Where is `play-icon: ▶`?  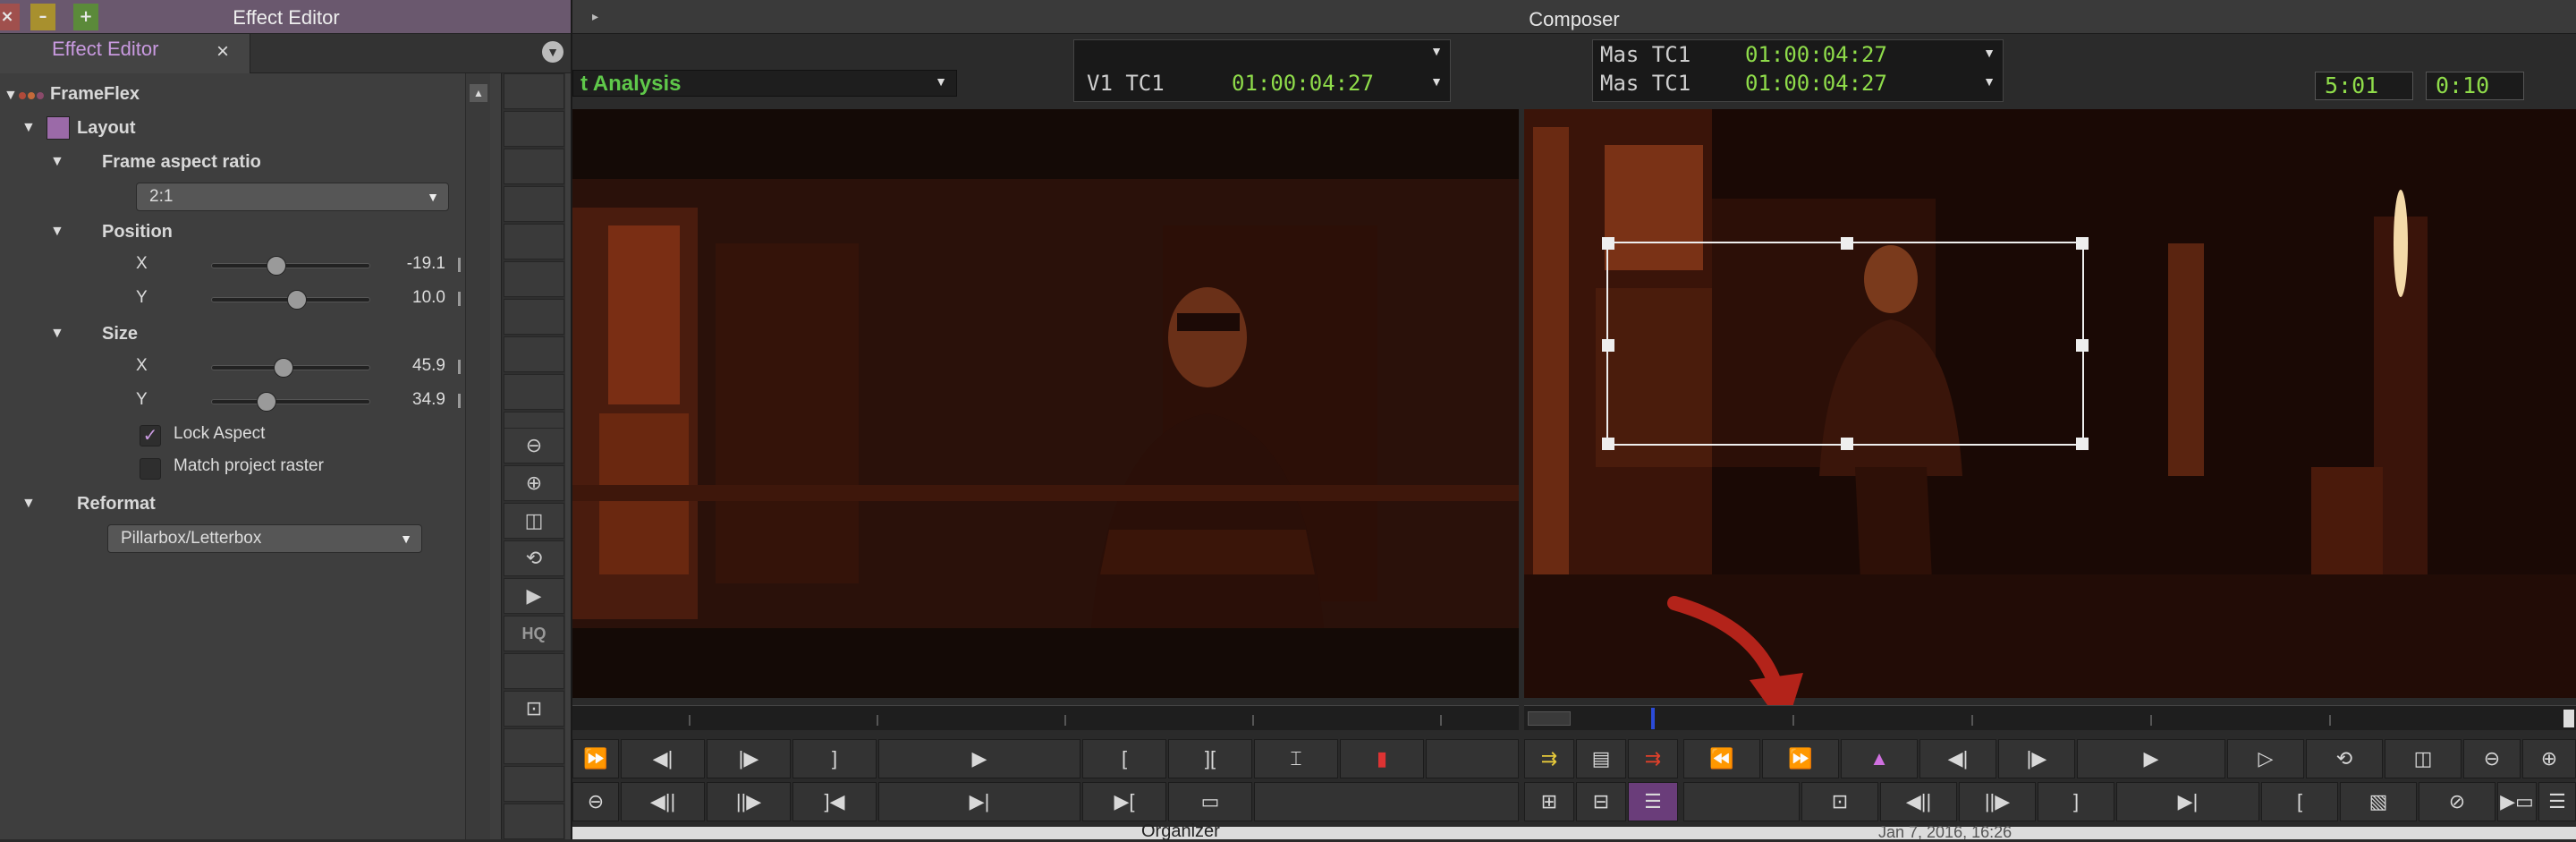 play-icon: ▶ is located at coordinates (534, 596).